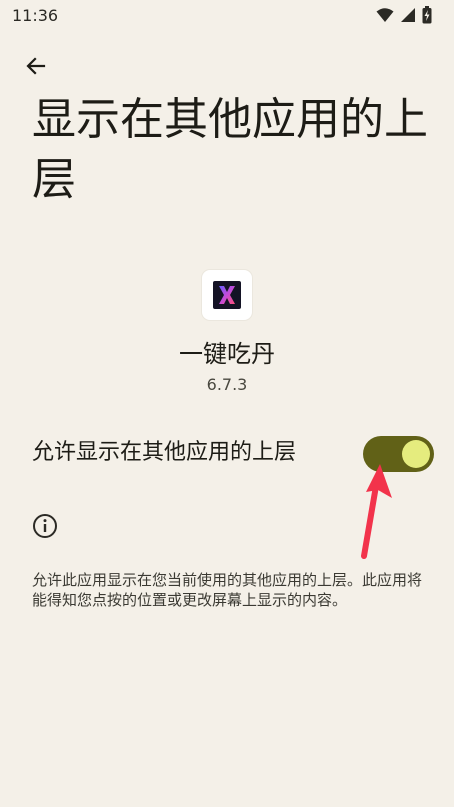  I want to click on battery-charging-icon, so click(427, 15).